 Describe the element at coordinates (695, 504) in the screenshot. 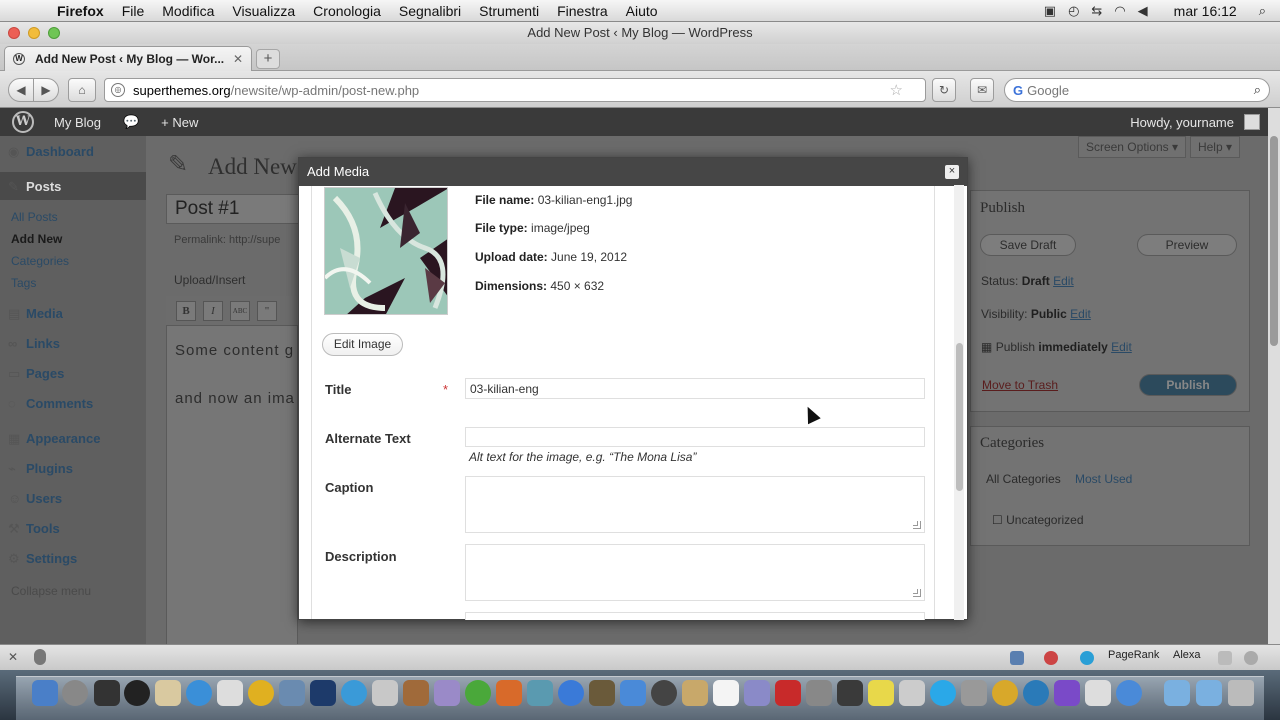

I see `caption-textarea` at that location.